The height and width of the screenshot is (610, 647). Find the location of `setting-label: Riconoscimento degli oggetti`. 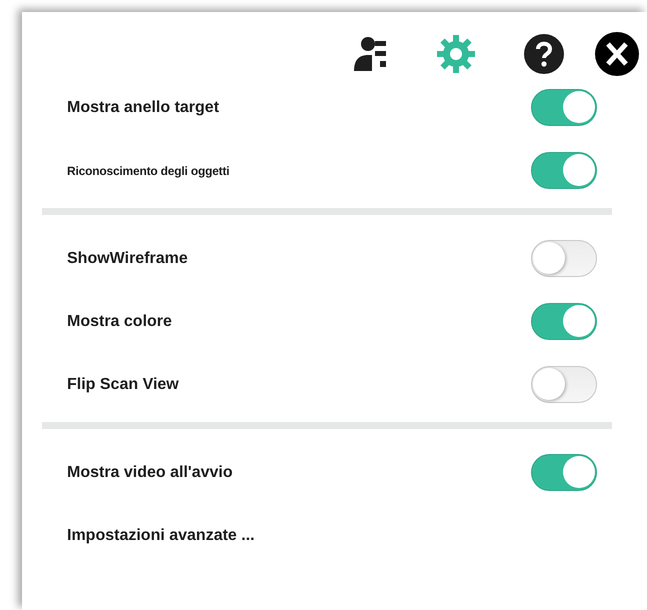

setting-label: Riconoscimento degli oggetti is located at coordinates (148, 171).